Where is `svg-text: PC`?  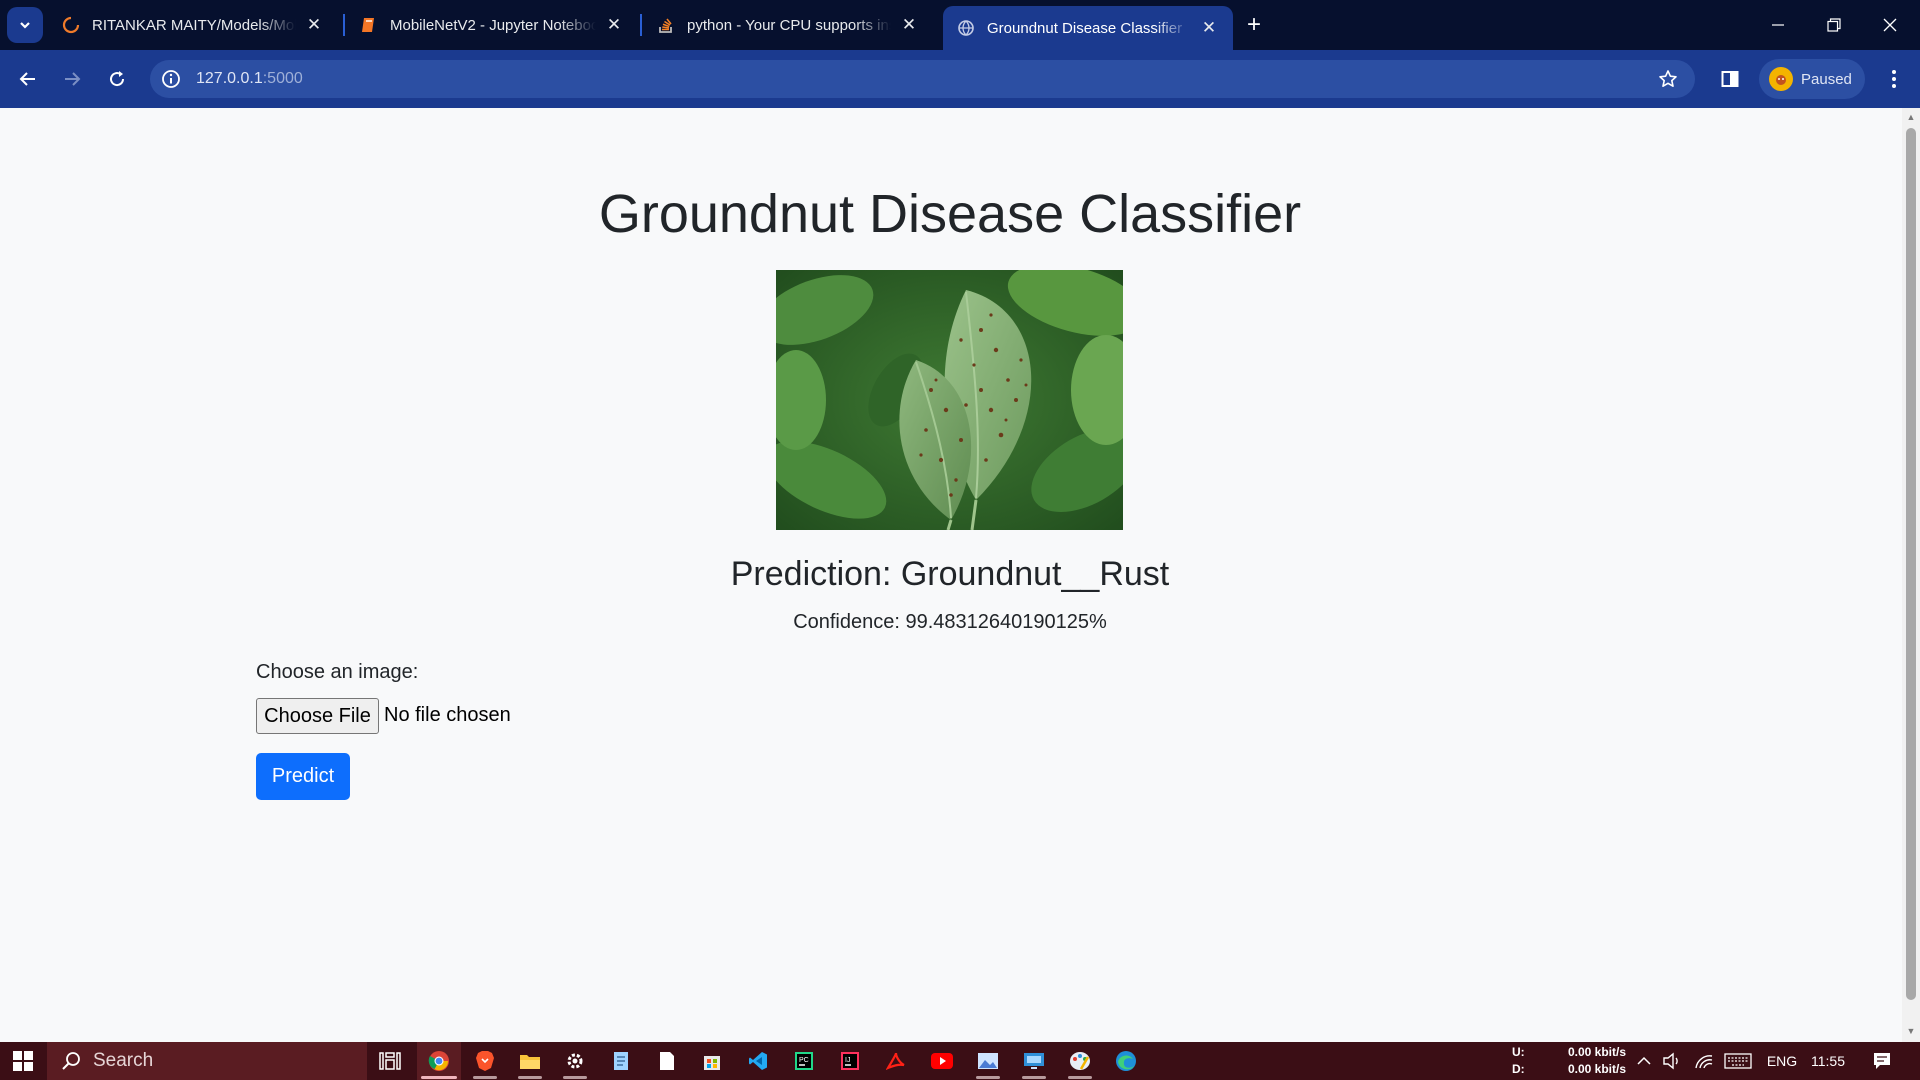
svg-text: PC is located at coordinates (804, 1060).